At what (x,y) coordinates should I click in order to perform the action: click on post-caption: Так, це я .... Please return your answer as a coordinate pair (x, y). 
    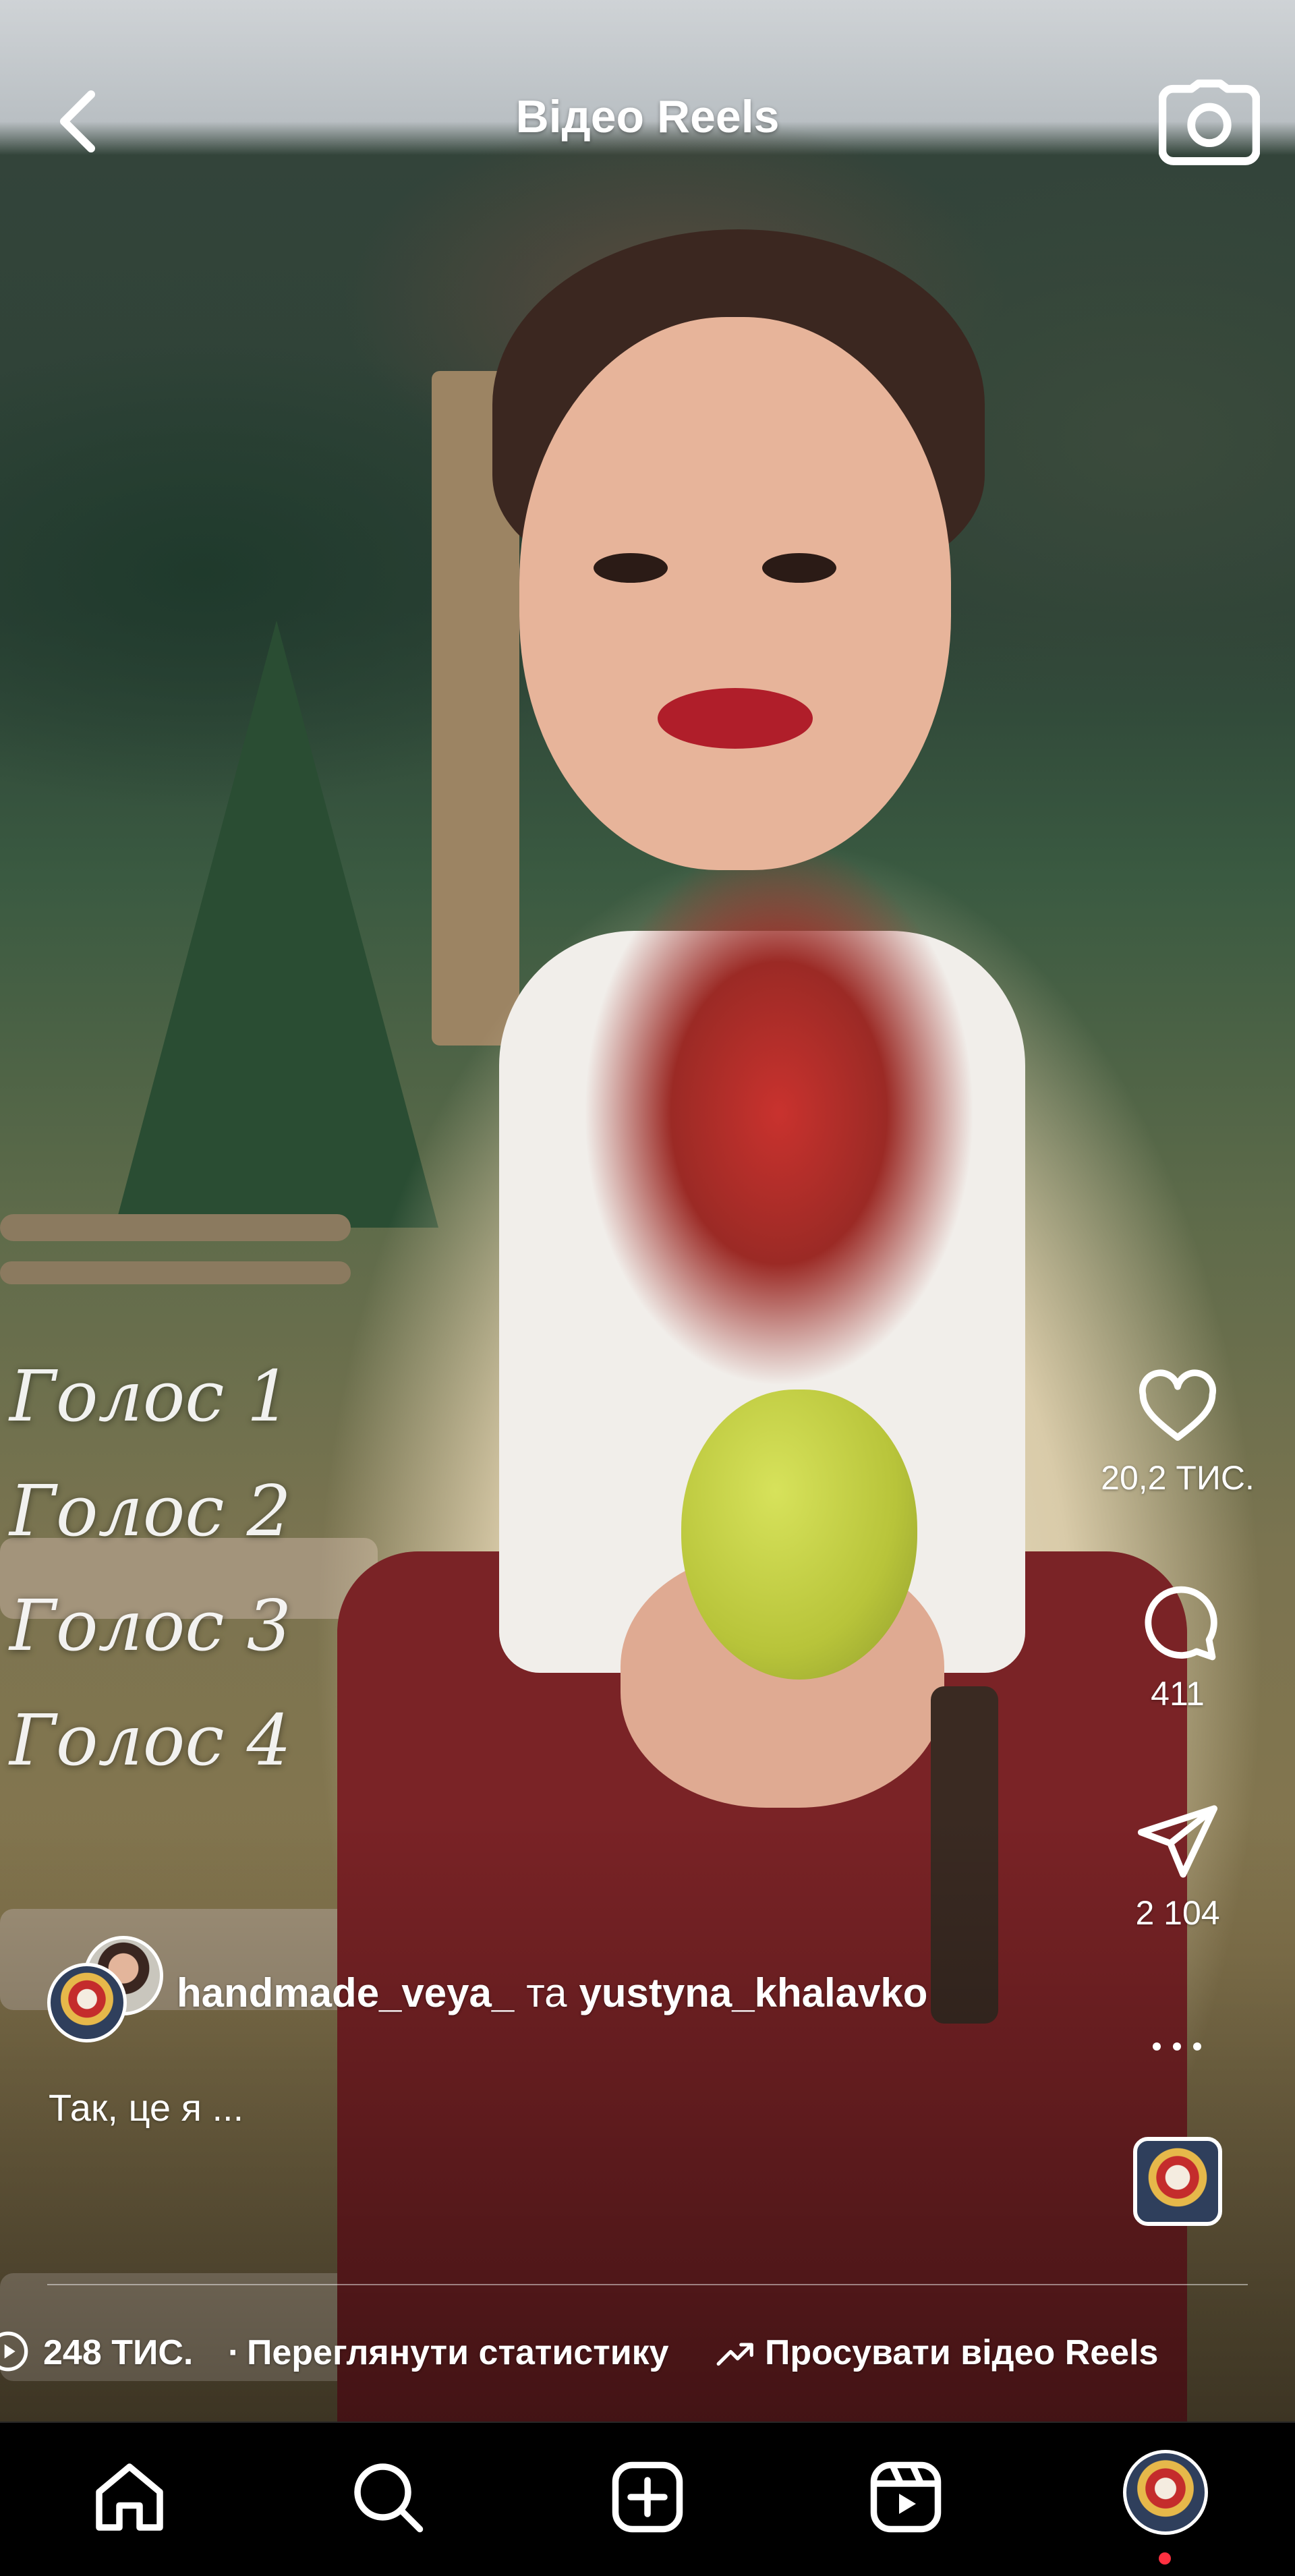
    Looking at the image, I should click on (146, 2107).